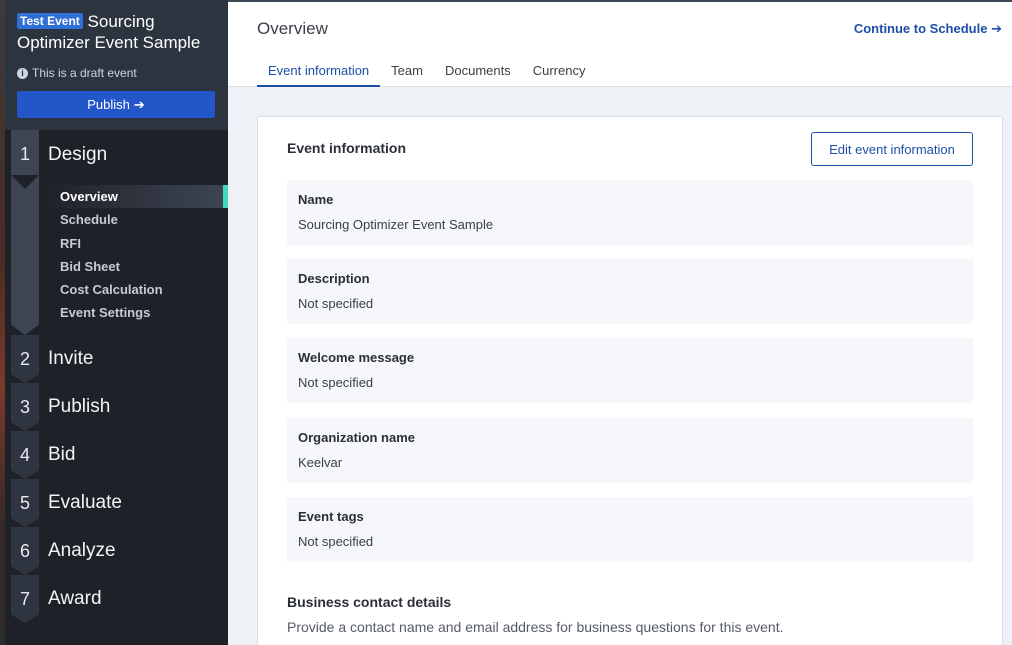 This screenshot has height=645, width=1012. Describe the element at coordinates (630, 291) in the screenshot. I see `field-description: Description Not specified` at that location.